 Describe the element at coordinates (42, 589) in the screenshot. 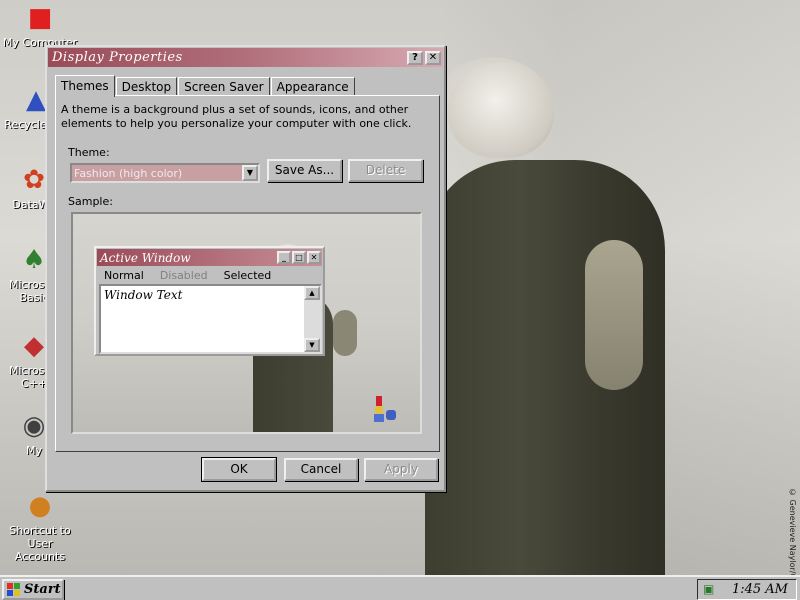

I see `start-label: Start` at that location.